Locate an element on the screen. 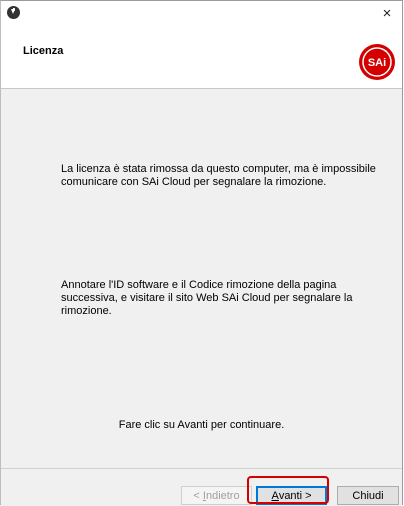 The width and height of the screenshot is (404, 506). close-label: Chiudi is located at coordinates (368, 495).